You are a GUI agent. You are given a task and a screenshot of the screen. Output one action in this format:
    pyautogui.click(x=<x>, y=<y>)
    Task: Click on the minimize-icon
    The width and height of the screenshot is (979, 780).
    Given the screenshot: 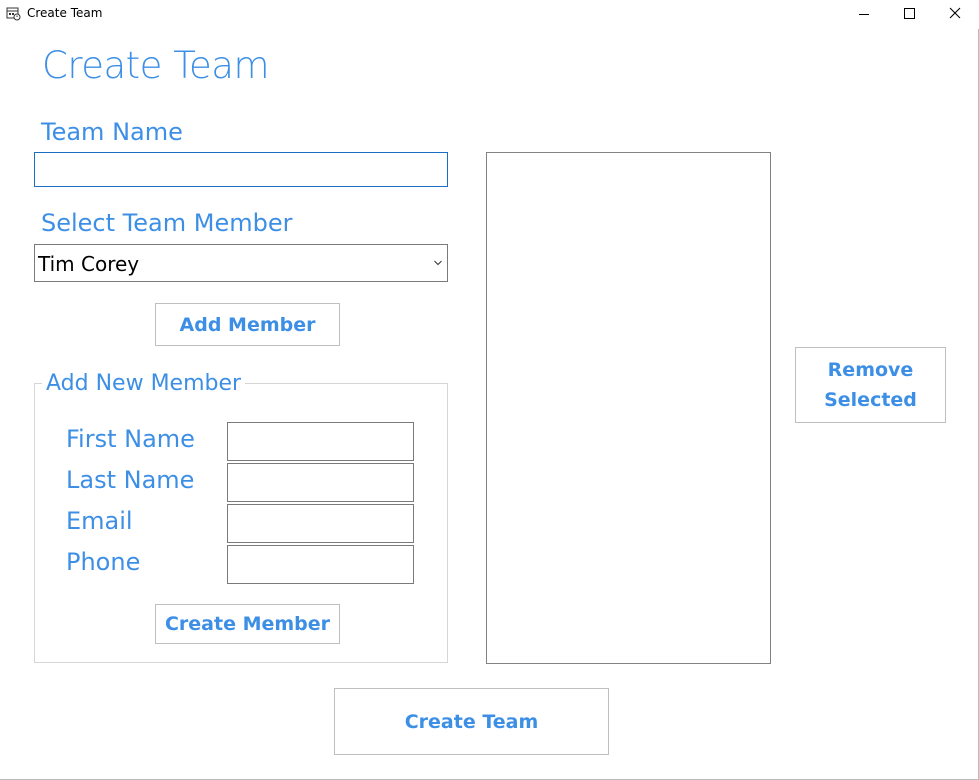 What is the action you would take?
    pyautogui.click(x=864, y=14)
    